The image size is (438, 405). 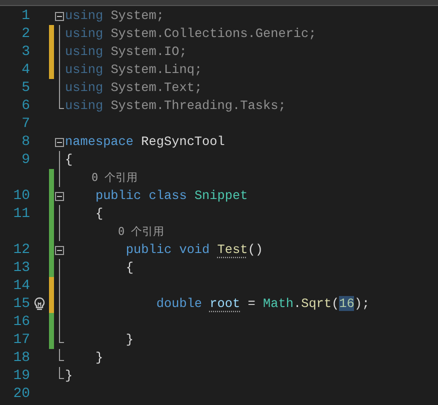 What do you see at coordinates (262, 304) in the screenshot?
I see `code-line: double root = Math.Sqrt(16);` at bounding box center [262, 304].